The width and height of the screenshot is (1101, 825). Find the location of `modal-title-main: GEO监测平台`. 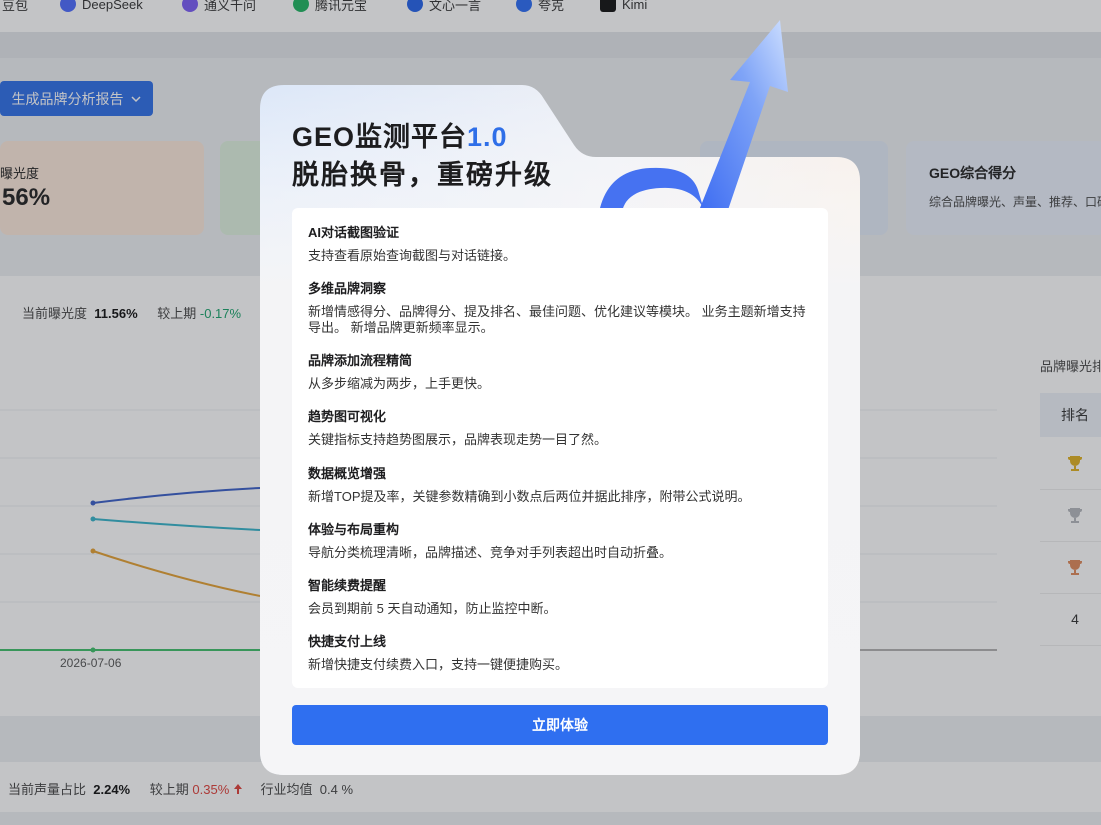

modal-title-main: GEO监测平台 is located at coordinates (380, 137).